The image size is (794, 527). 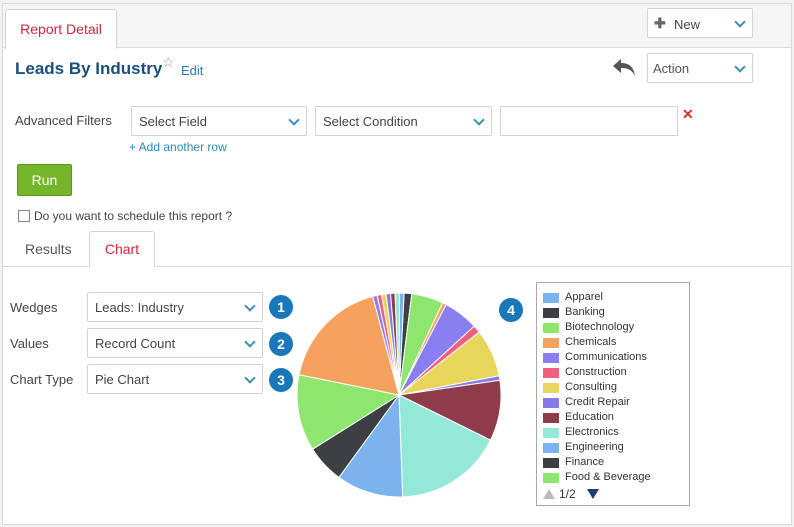 I want to click on values-value: Record Count, so click(x=135, y=343).